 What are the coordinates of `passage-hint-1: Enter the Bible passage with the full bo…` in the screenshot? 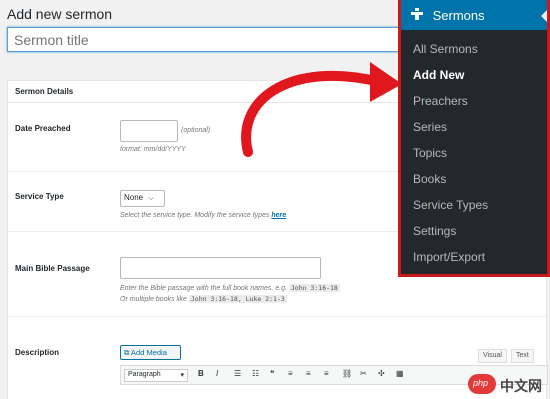 It's located at (230, 288).